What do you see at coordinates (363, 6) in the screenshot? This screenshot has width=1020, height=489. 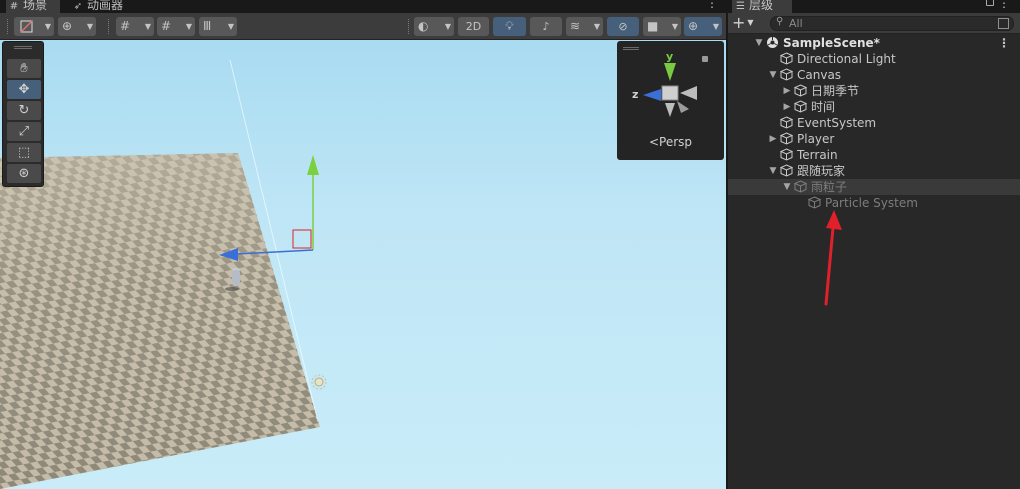 I see `scene-tab-bar: # 场景 ➶ 动画器 ⋮` at bounding box center [363, 6].